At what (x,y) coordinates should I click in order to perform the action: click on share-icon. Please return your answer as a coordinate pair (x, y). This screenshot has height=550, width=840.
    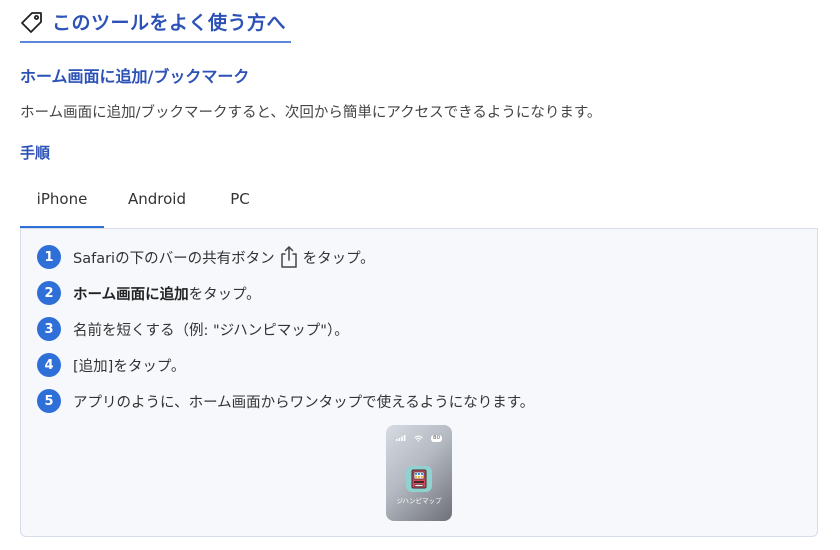
    Looking at the image, I should click on (288, 257).